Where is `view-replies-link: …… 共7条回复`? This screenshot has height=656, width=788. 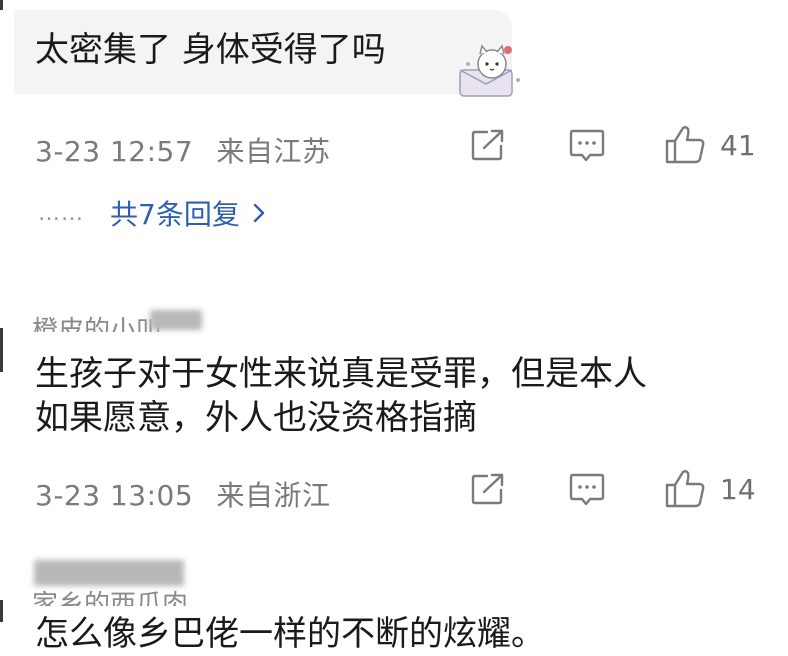 view-replies-link: …… 共7条回复 is located at coordinates (152, 213).